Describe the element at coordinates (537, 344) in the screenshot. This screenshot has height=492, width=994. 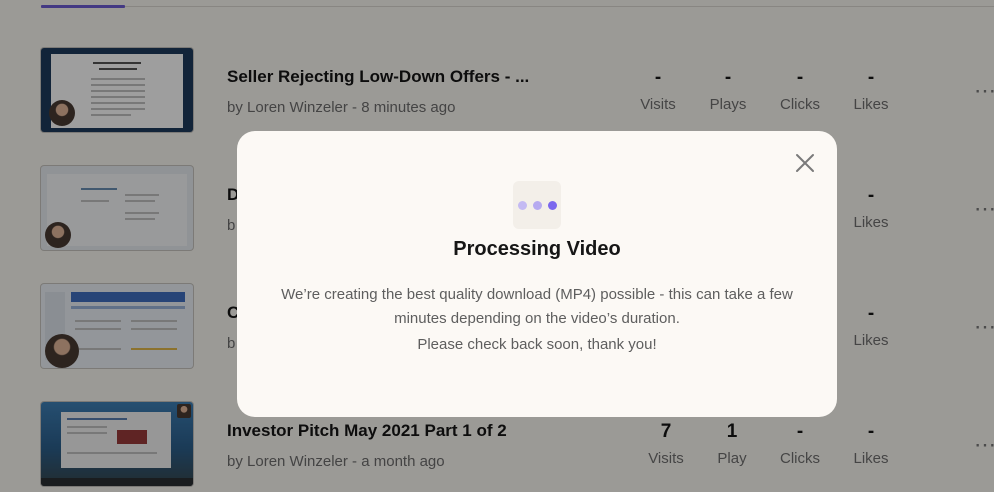
I see `modal-note: Please check back soon, thank you!` at that location.